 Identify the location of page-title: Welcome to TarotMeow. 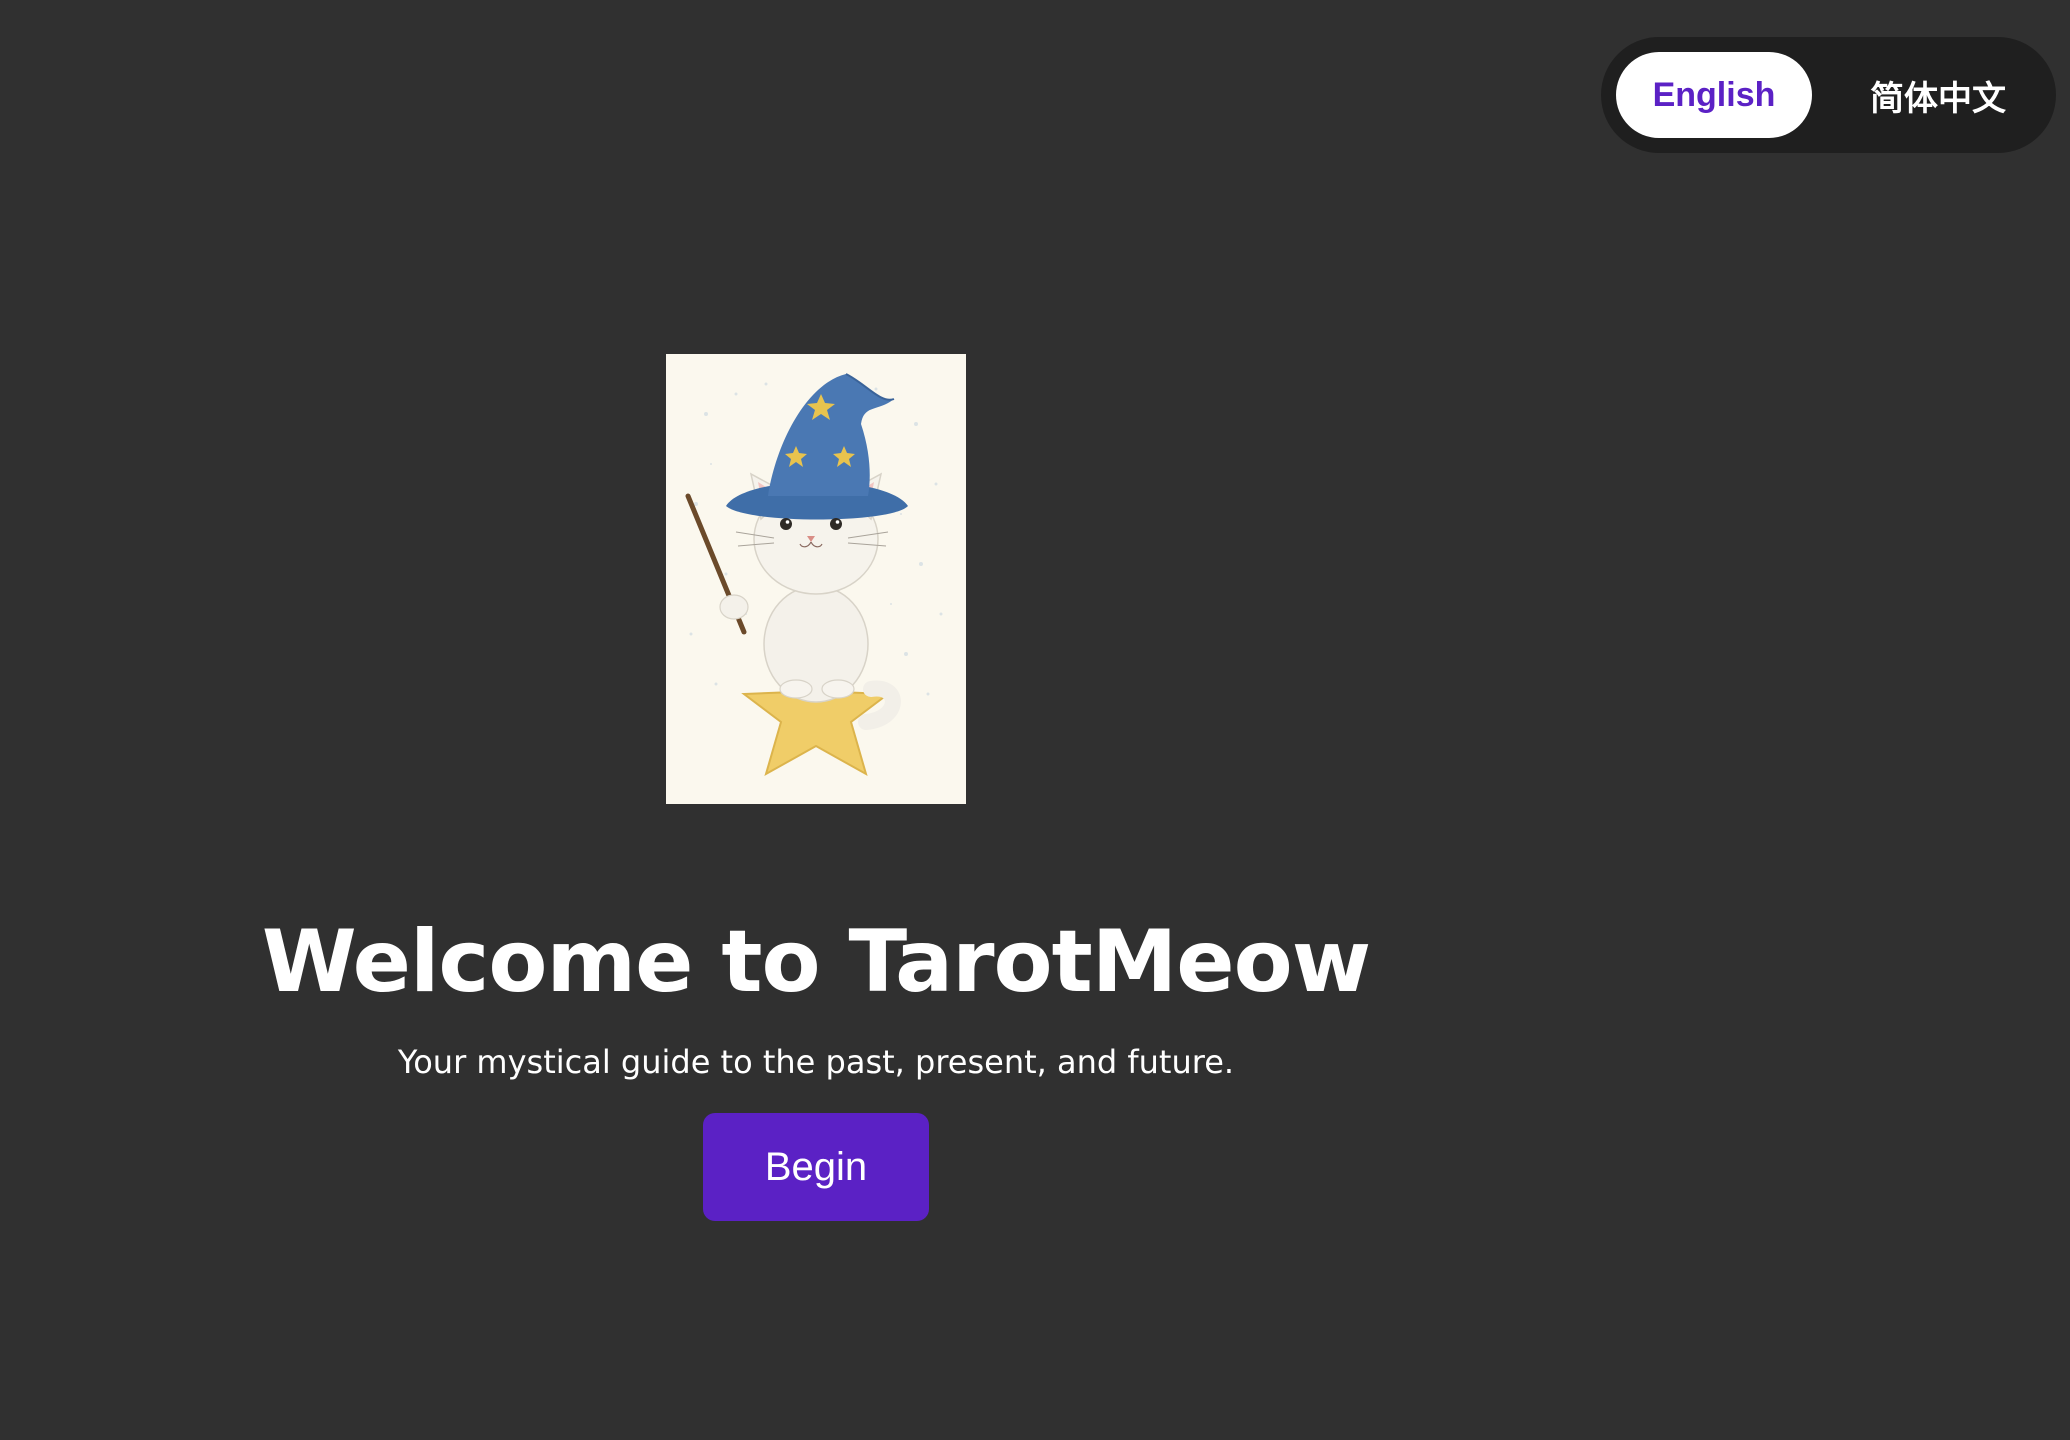
(816, 962).